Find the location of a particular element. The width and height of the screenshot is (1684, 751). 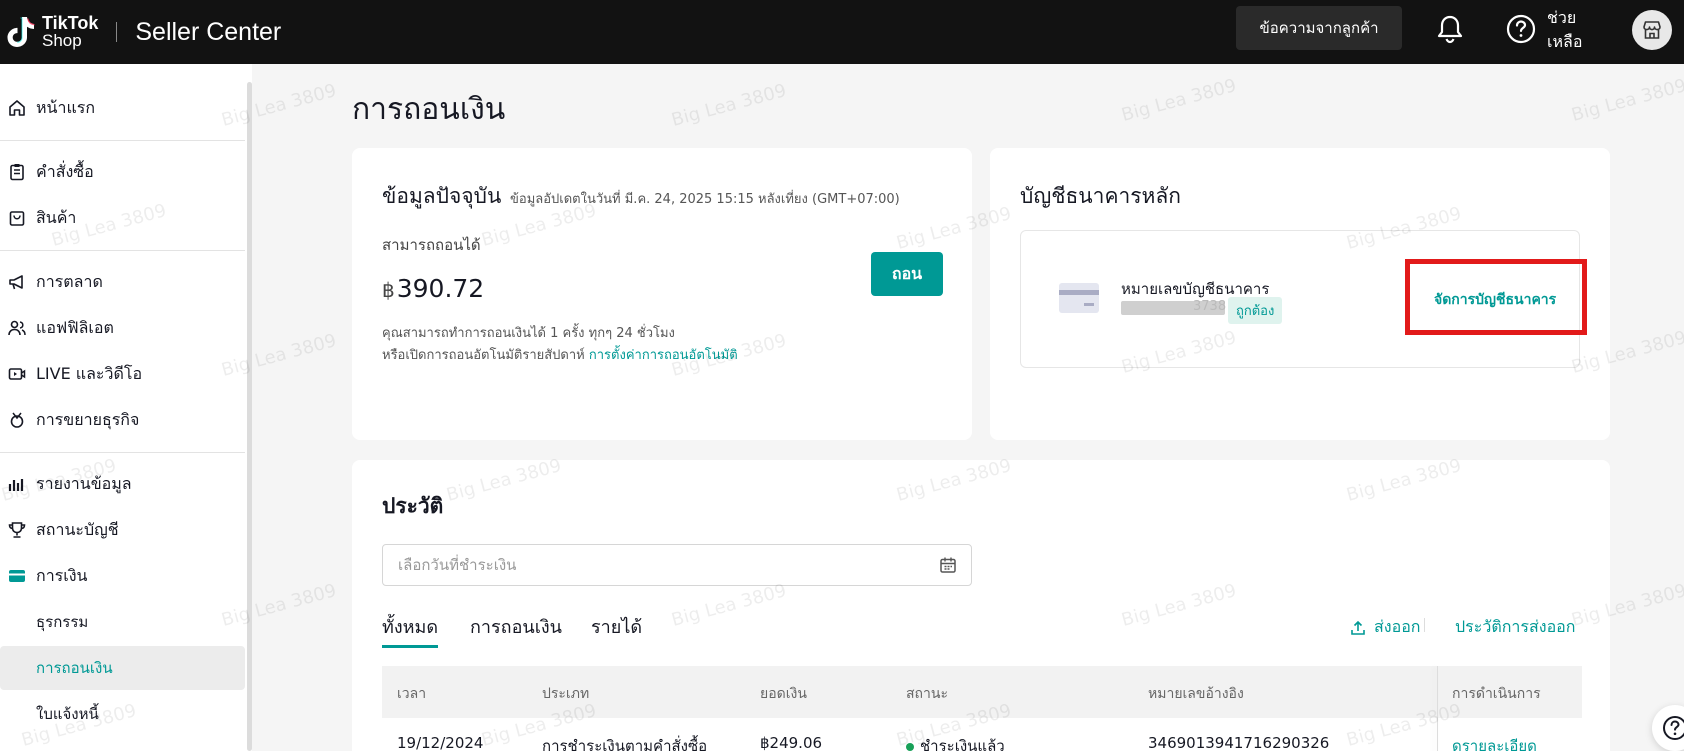

export-history-link: ประวัติการส่งออก is located at coordinates (1515, 627).